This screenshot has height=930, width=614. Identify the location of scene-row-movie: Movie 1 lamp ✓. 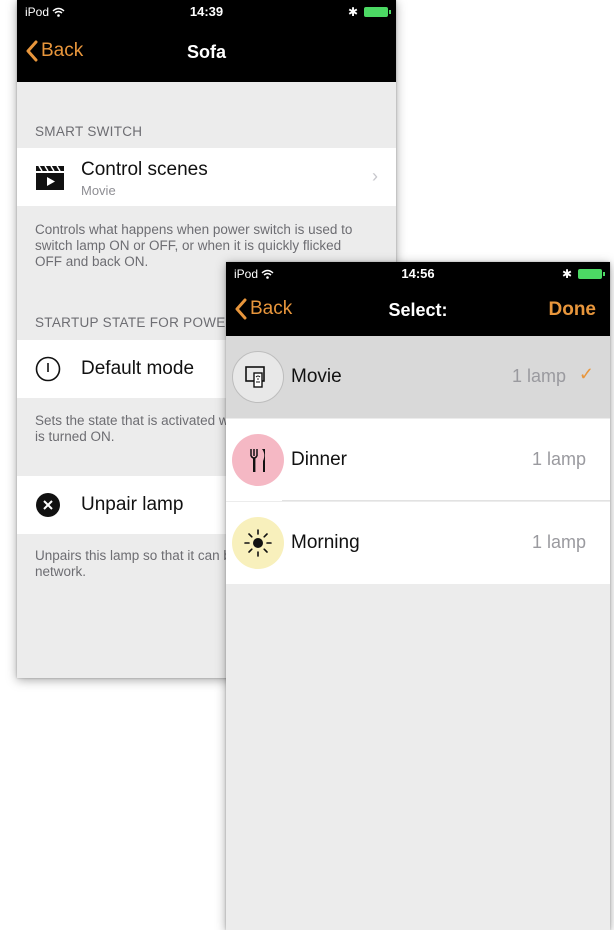
(418, 377).